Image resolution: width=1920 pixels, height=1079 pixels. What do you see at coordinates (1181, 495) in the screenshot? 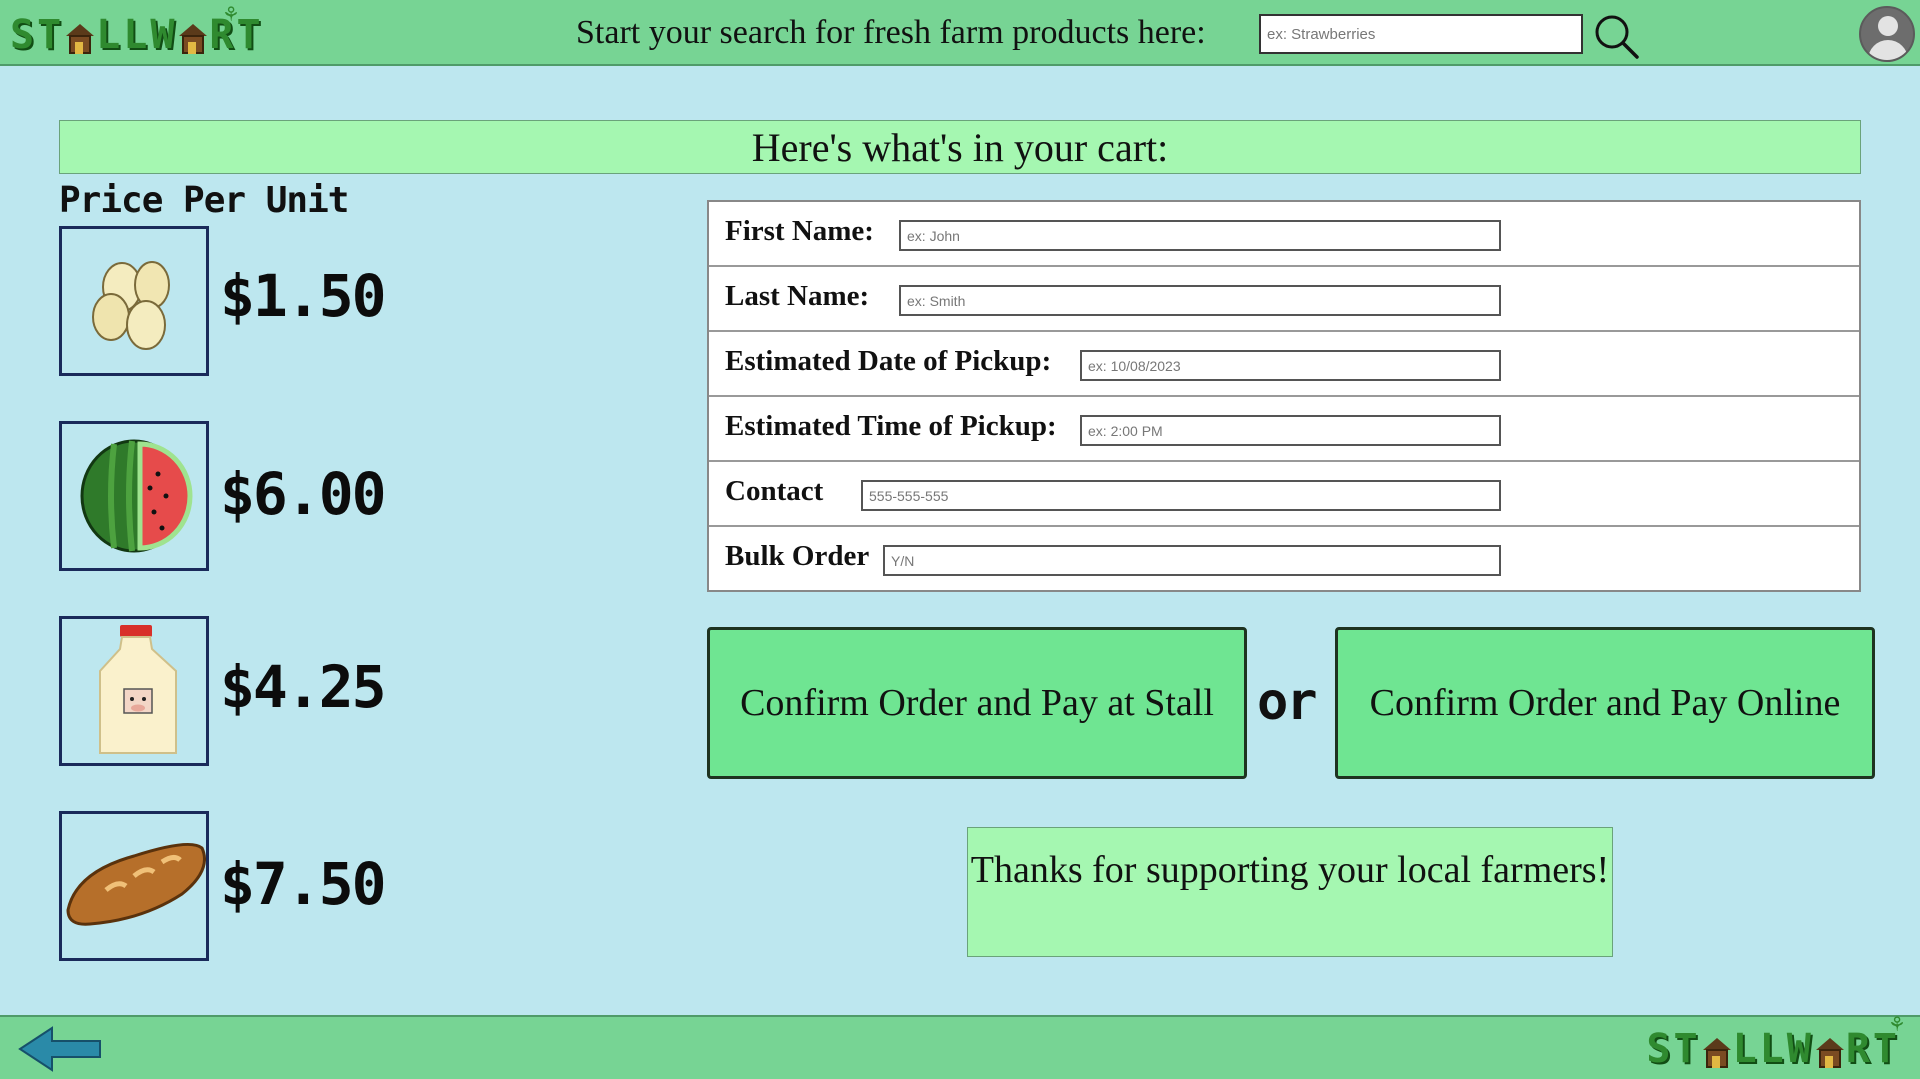
I see `contact-field` at bounding box center [1181, 495].